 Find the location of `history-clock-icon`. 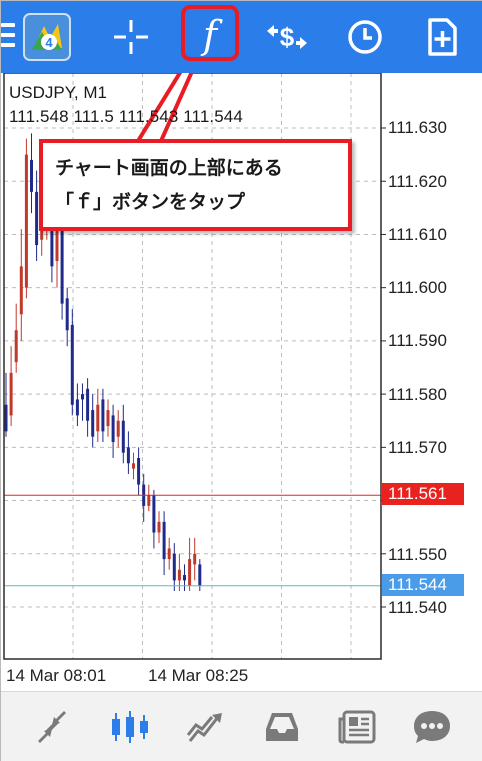

history-clock-icon is located at coordinates (365, 37).